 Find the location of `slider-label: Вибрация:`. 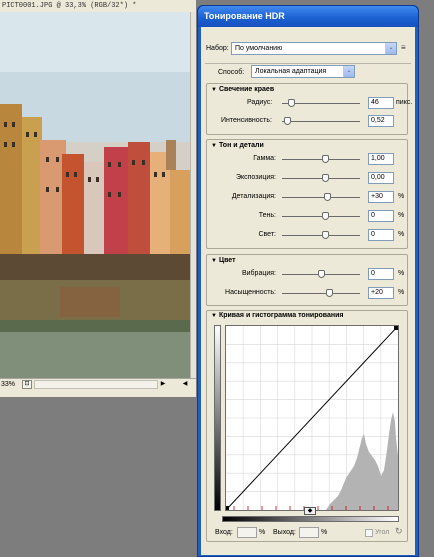

slider-label: Вибрация: is located at coordinates (258, 273).